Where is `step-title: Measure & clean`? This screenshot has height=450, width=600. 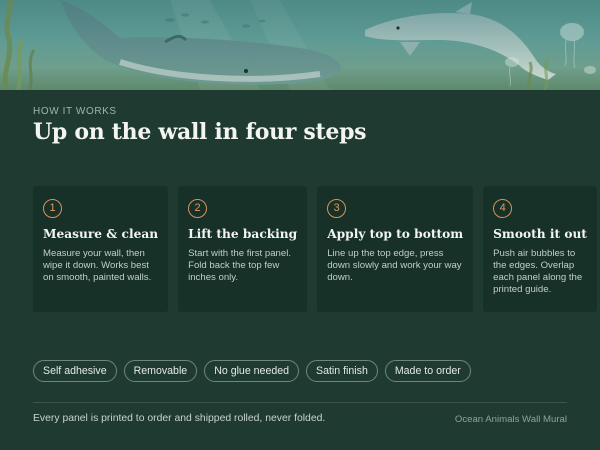
step-title: Measure & clean is located at coordinates (101, 234).